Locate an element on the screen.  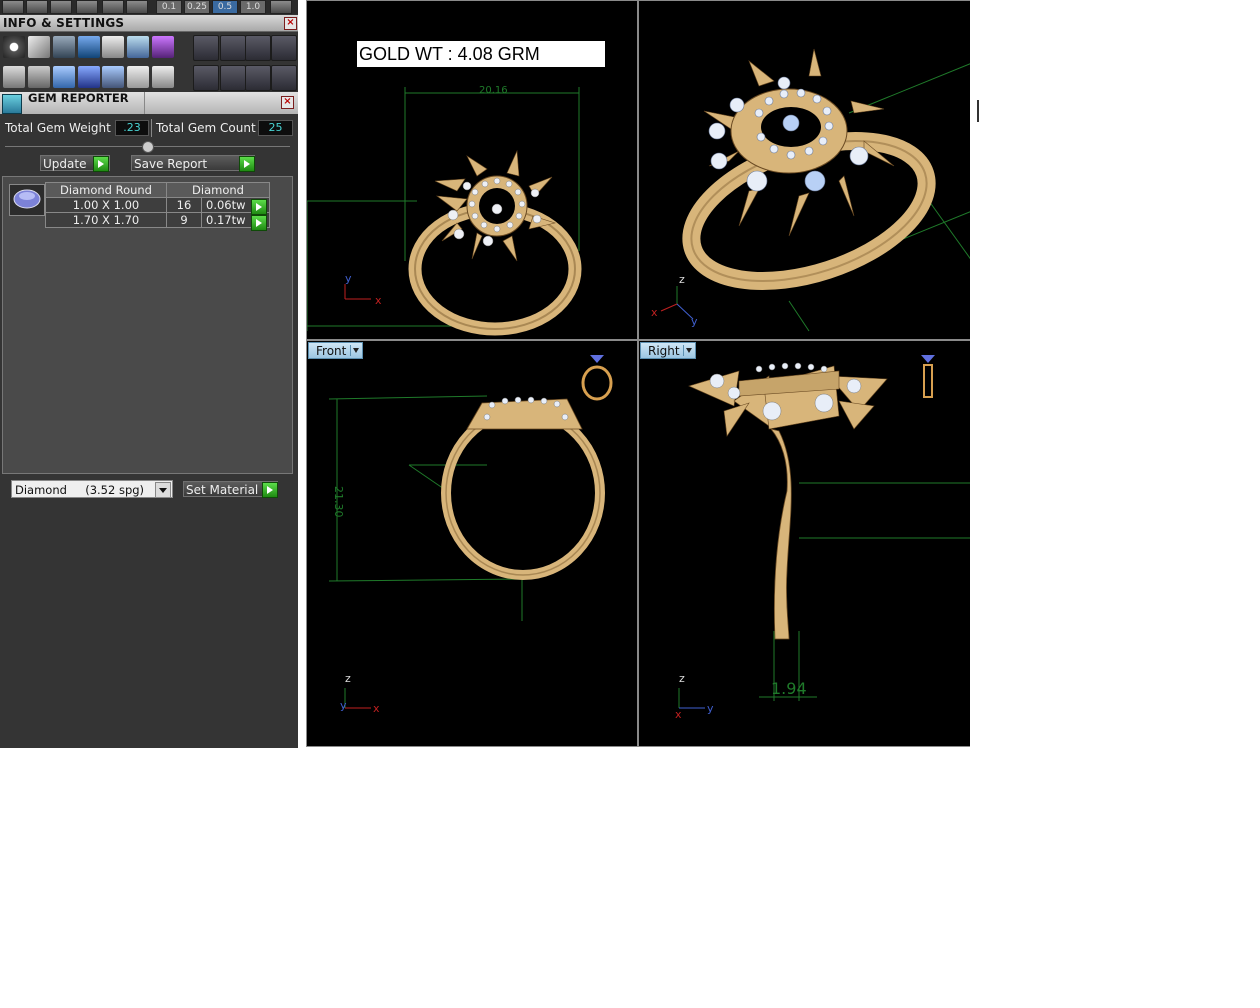
material-select: Diamond (3.52 spg) is located at coordinates (92, 489).